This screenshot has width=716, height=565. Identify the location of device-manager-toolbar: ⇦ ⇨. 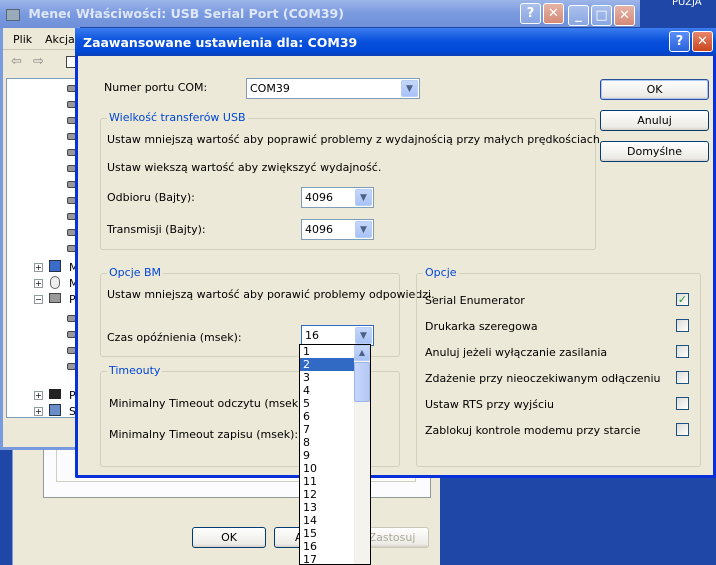
(43, 63).